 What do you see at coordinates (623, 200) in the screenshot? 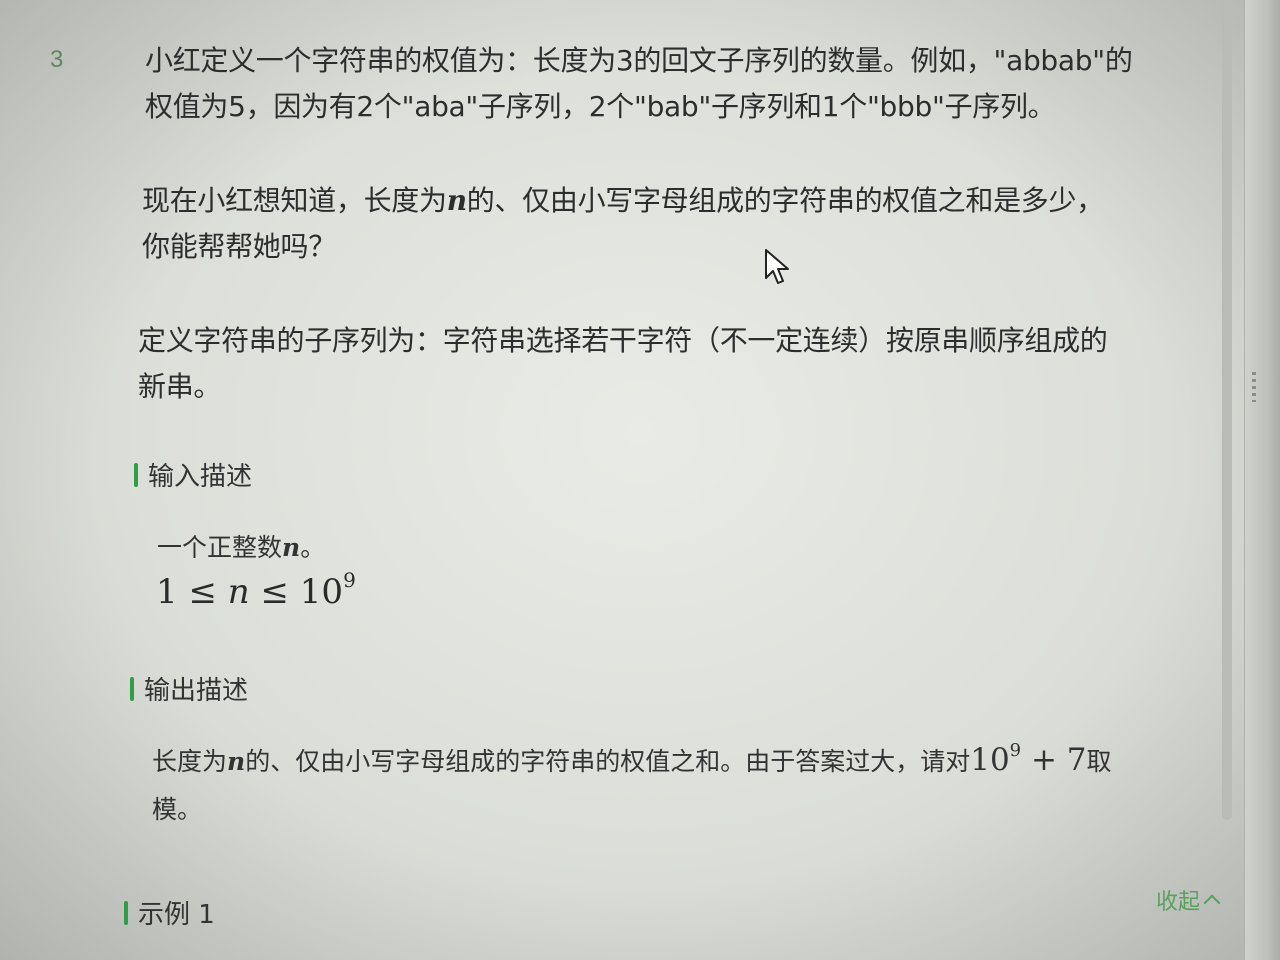
I see `problem-p2-line-1: 现在小红想知道，长度为n的、仅由小写字母组成的字符串的权值之和是多少，` at bounding box center [623, 200].